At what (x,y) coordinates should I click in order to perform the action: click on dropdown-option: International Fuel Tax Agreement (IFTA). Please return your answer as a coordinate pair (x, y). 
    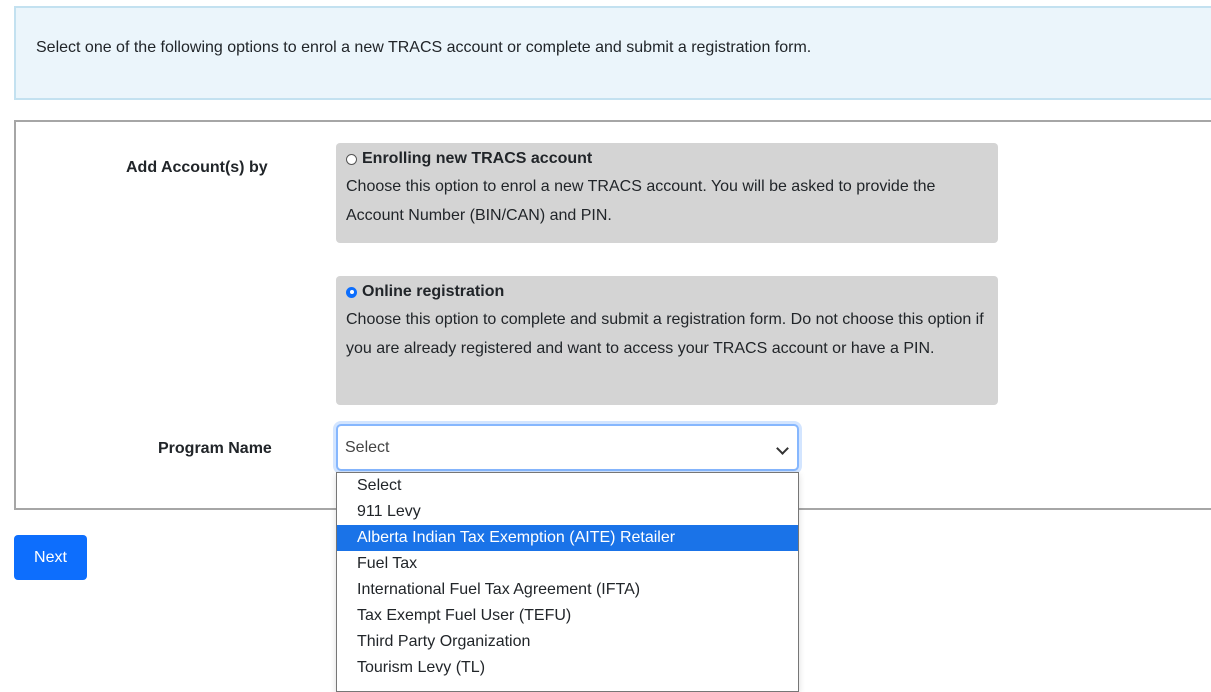
    Looking at the image, I should click on (567, 590).